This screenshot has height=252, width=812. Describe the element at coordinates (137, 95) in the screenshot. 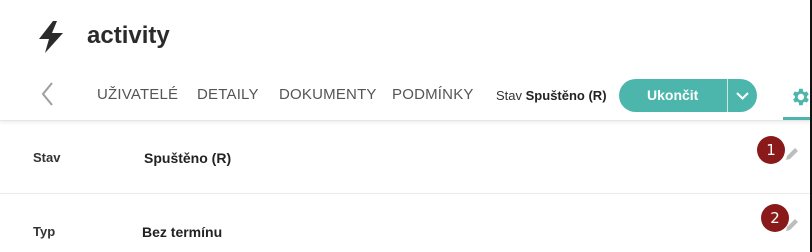

I see `tab-uzivatele: UŽIVATELÉ` at that location.